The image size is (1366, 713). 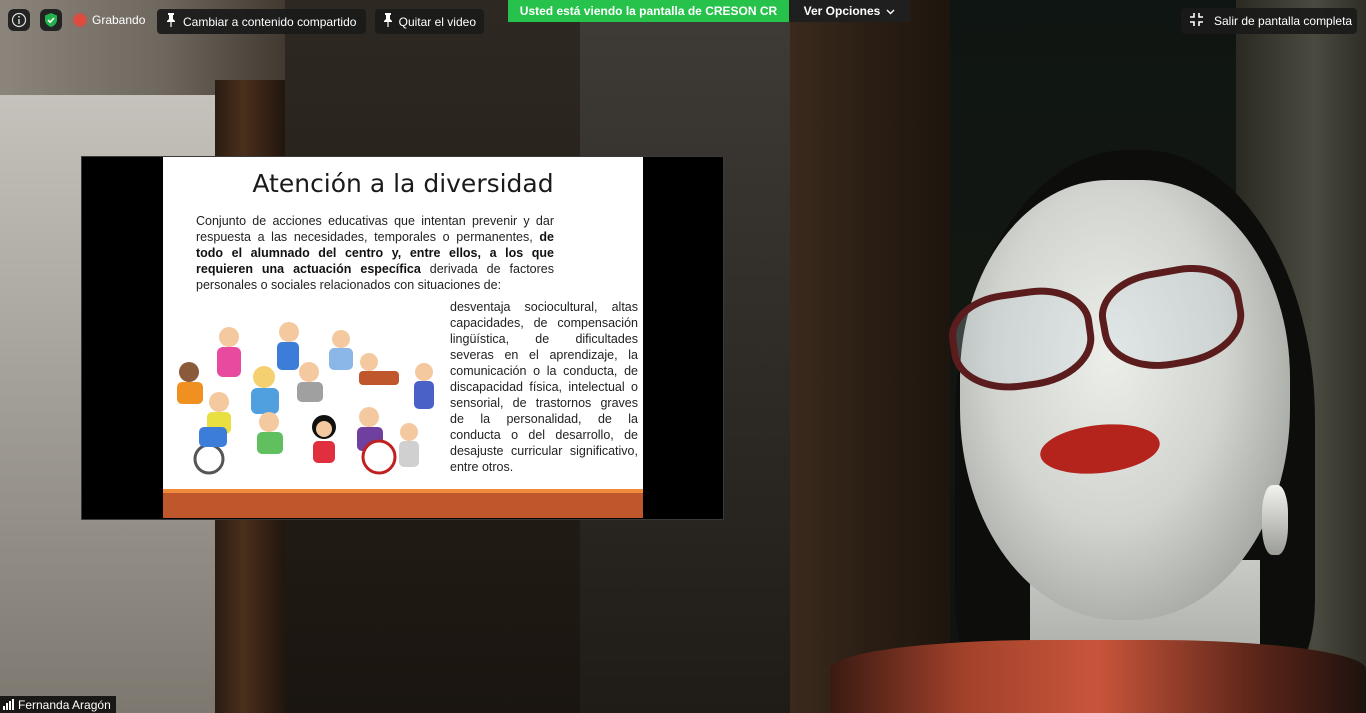 I want to click on remove-video-button: Quitar el video, so click(x=429, y=21).